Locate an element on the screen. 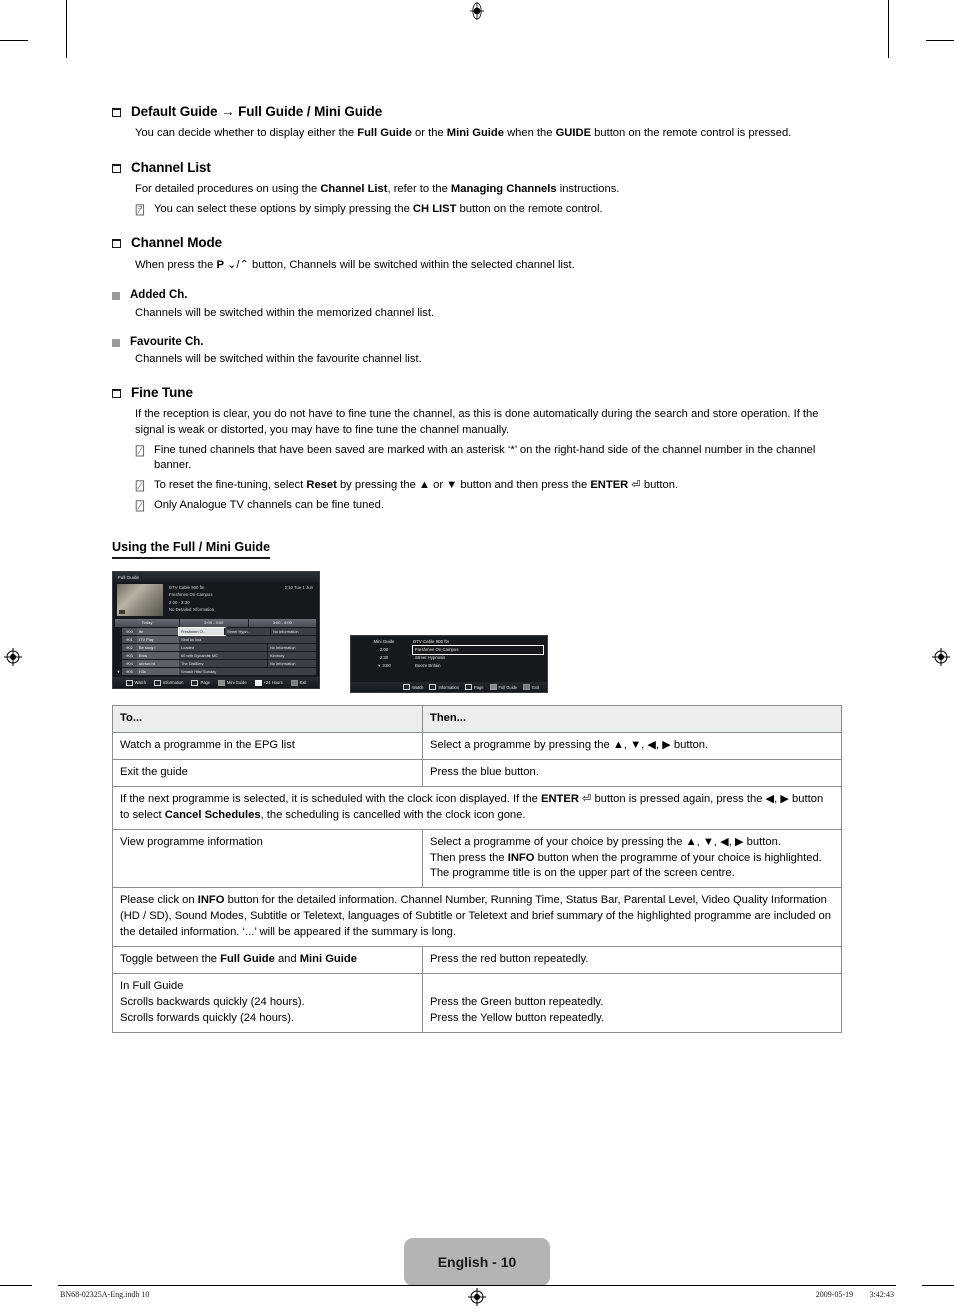  section-title-using-guide: Using the Full / Mini Guide is located at coordinates (191, 550).